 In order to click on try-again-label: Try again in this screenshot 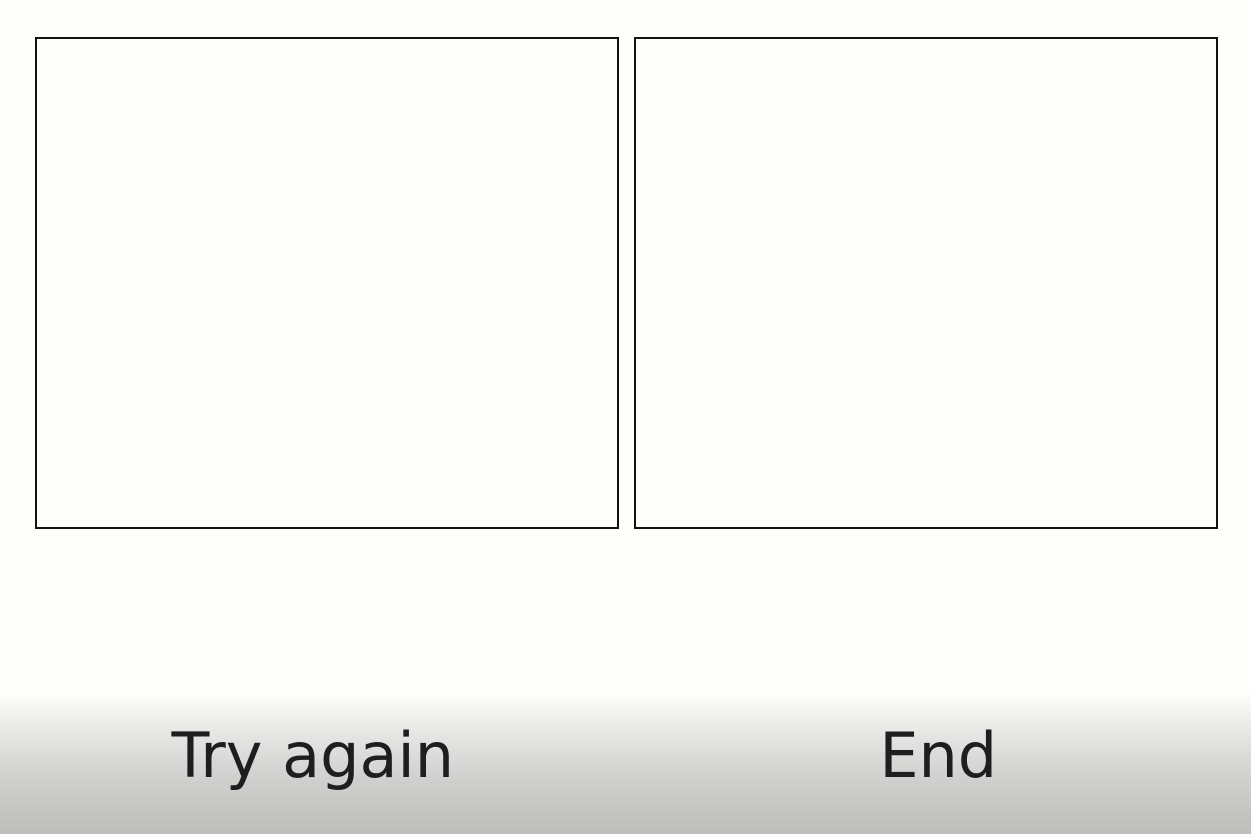, I will do `click(312, 755)`.